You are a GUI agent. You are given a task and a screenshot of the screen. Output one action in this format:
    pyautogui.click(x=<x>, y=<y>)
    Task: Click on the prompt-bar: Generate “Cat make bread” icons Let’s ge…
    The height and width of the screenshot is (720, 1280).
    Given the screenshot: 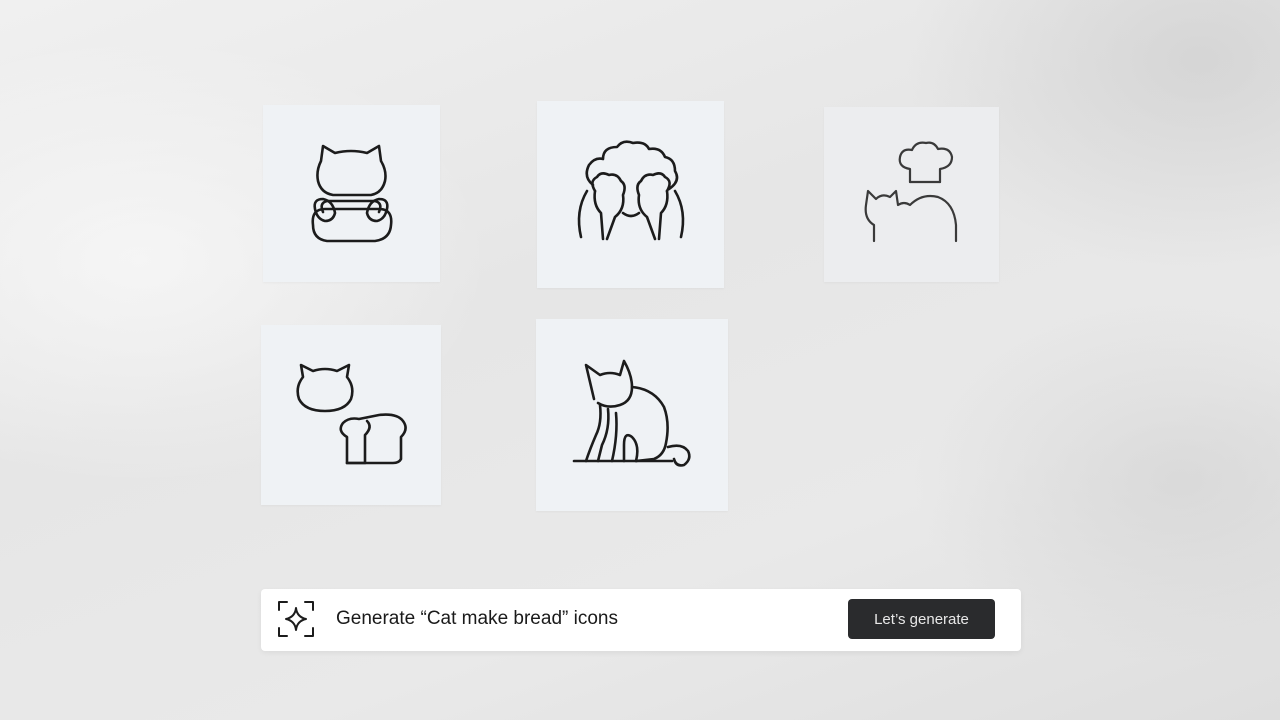 What is the action you would take?
    pyautogui.click(x=641, y=620)
    